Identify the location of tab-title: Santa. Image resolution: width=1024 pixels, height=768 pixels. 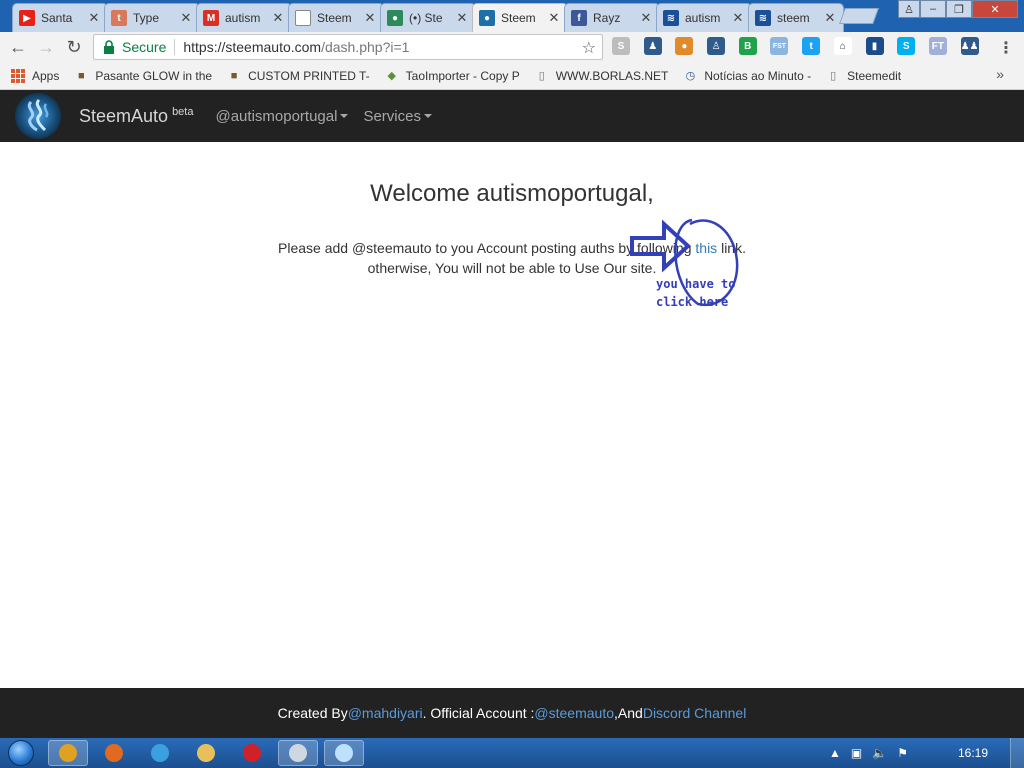
(57, 18).